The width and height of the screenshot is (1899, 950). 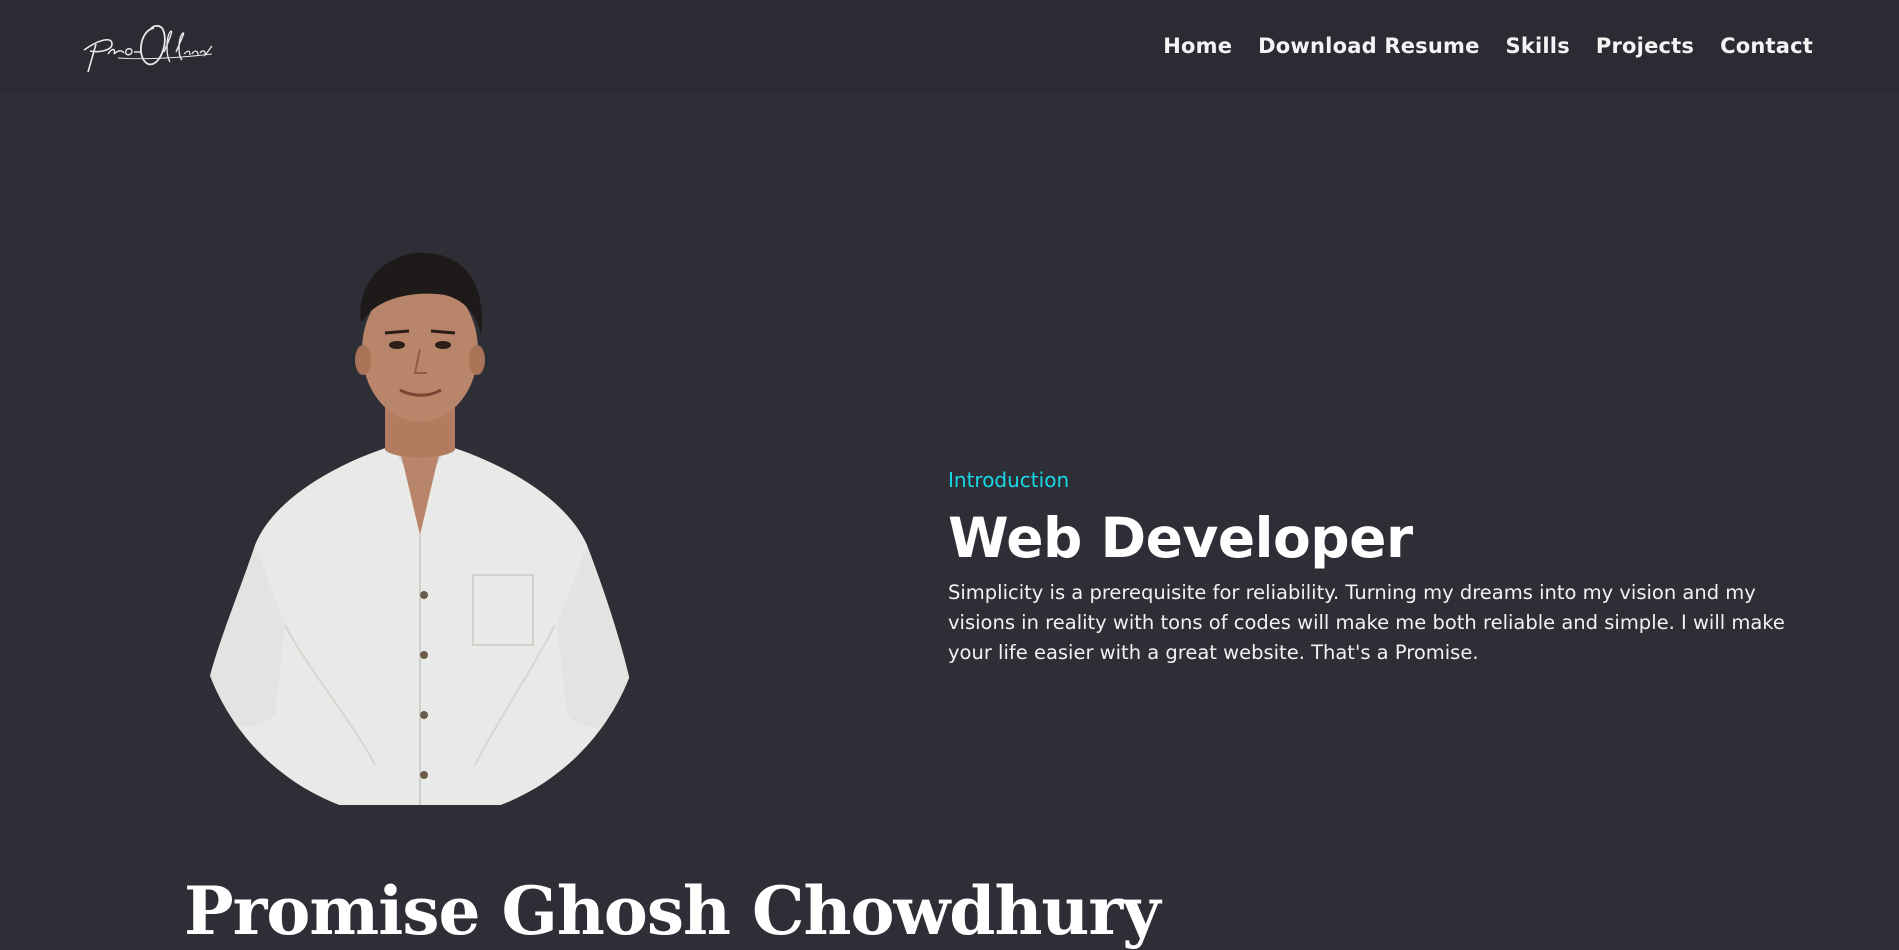 I want to click on signature-logo-icon, so click(x=148, y=48).